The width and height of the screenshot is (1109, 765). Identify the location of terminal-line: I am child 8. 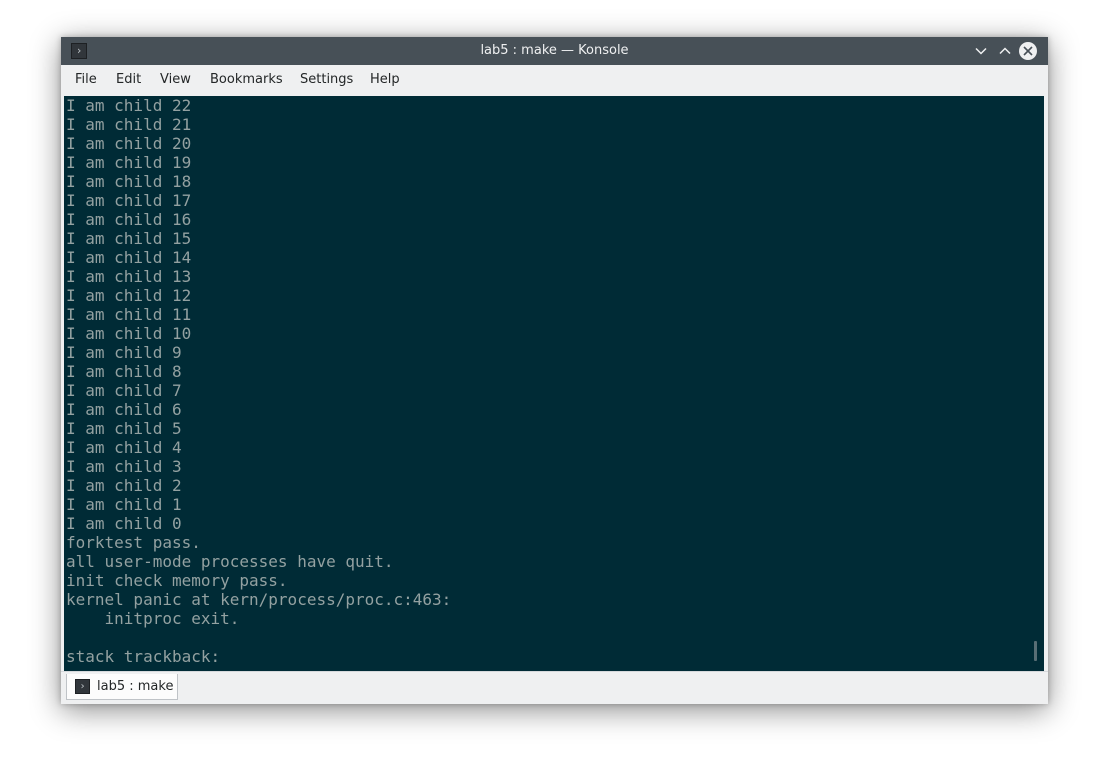
(124, 371).